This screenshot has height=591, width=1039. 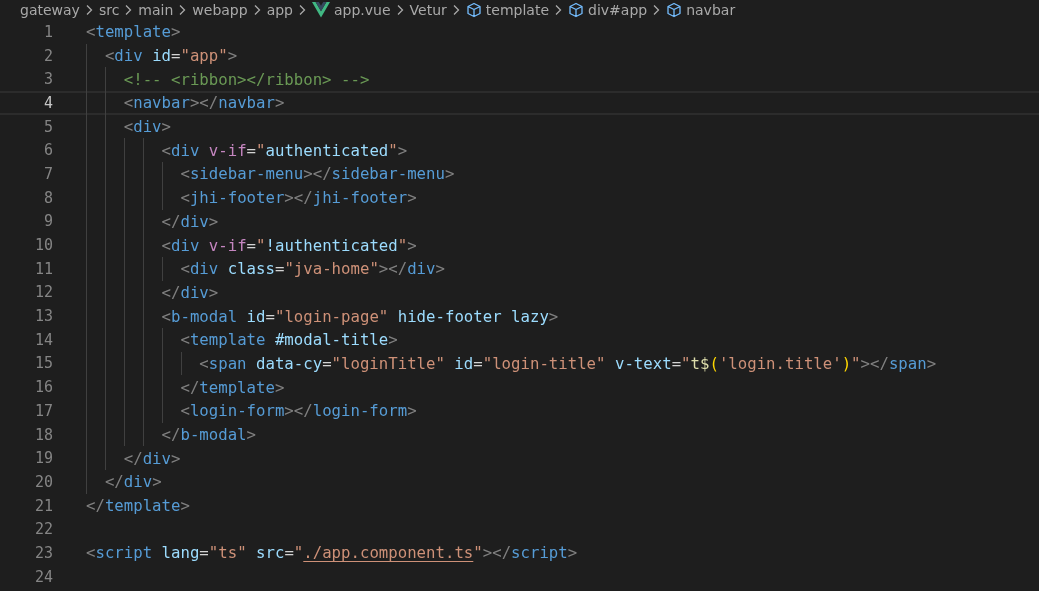 I want to click on code-line: <!-- <ribbon></ribbon> -->, so click(x=246, y=79).